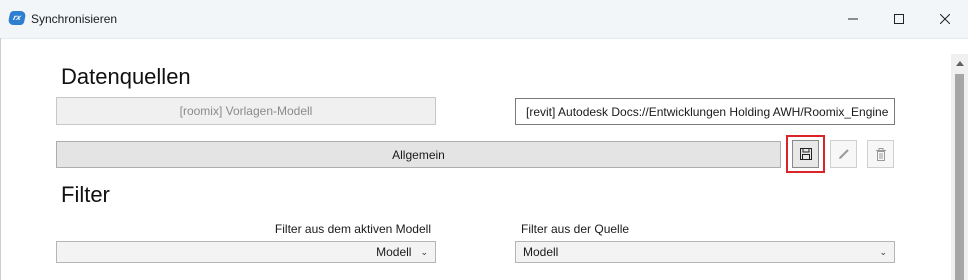  I want to click on trash-icon, so click(880, 154).